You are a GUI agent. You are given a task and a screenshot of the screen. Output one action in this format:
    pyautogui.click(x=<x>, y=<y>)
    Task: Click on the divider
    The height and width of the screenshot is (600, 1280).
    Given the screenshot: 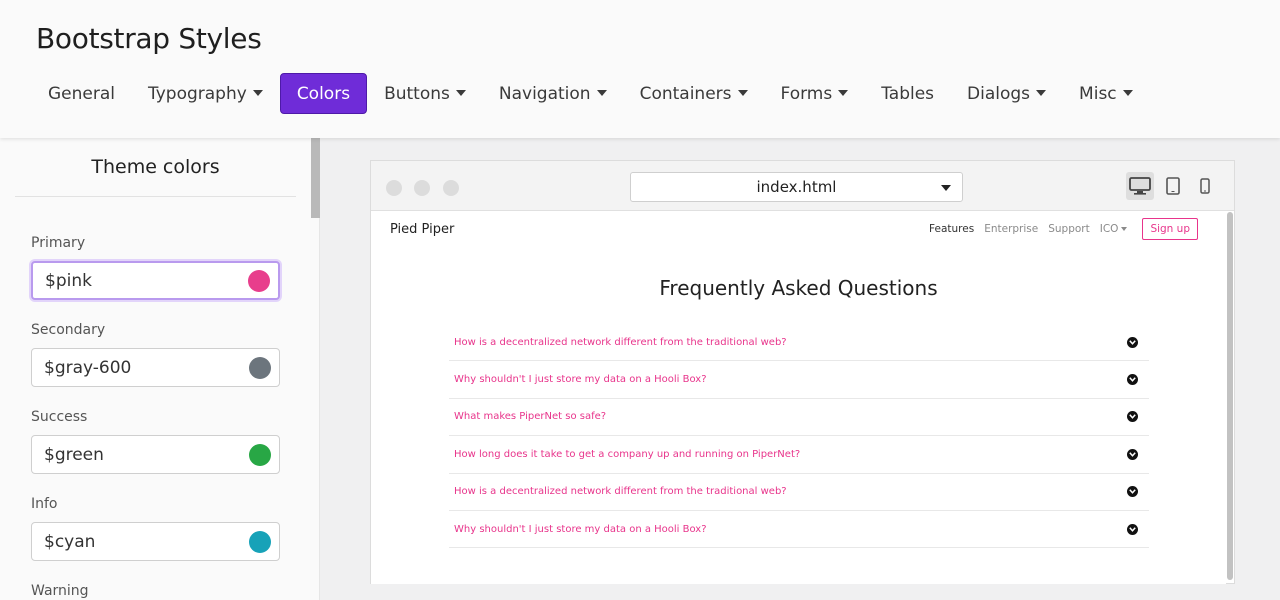 What is the action you would take?
    pyautogui.click(x=155, y=196)
    